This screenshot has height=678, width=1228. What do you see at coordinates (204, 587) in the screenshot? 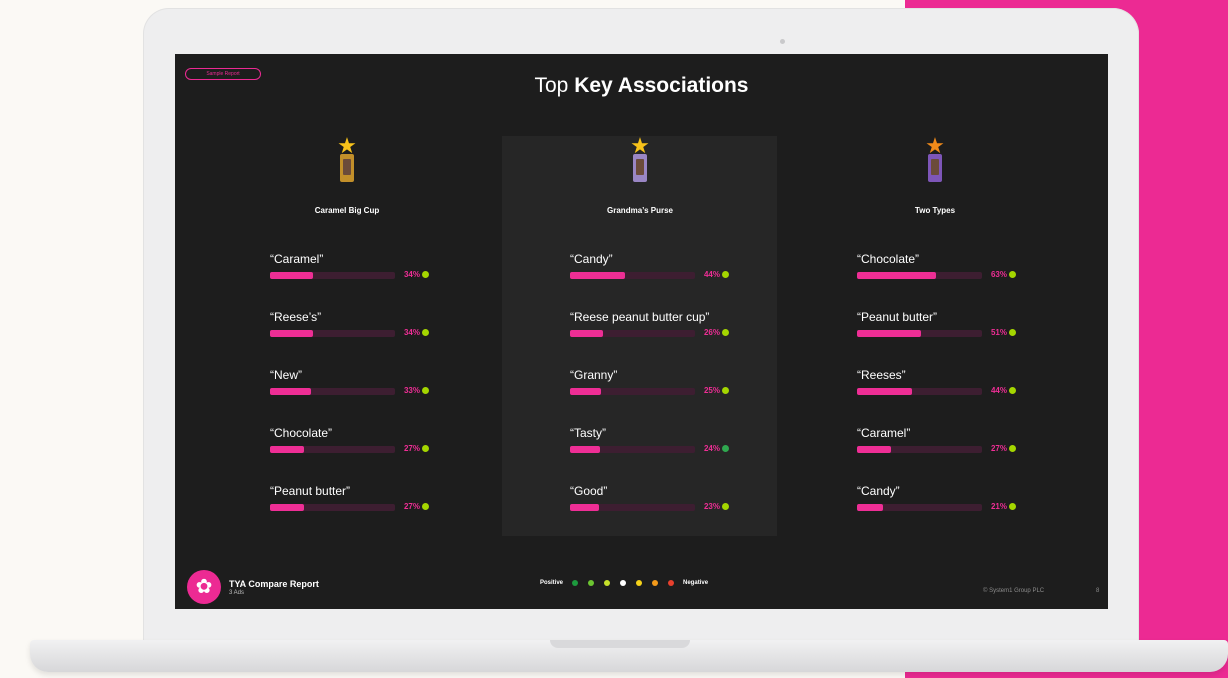
I see `system1-logo-icon: ✿` at bounding box center [204, 587].